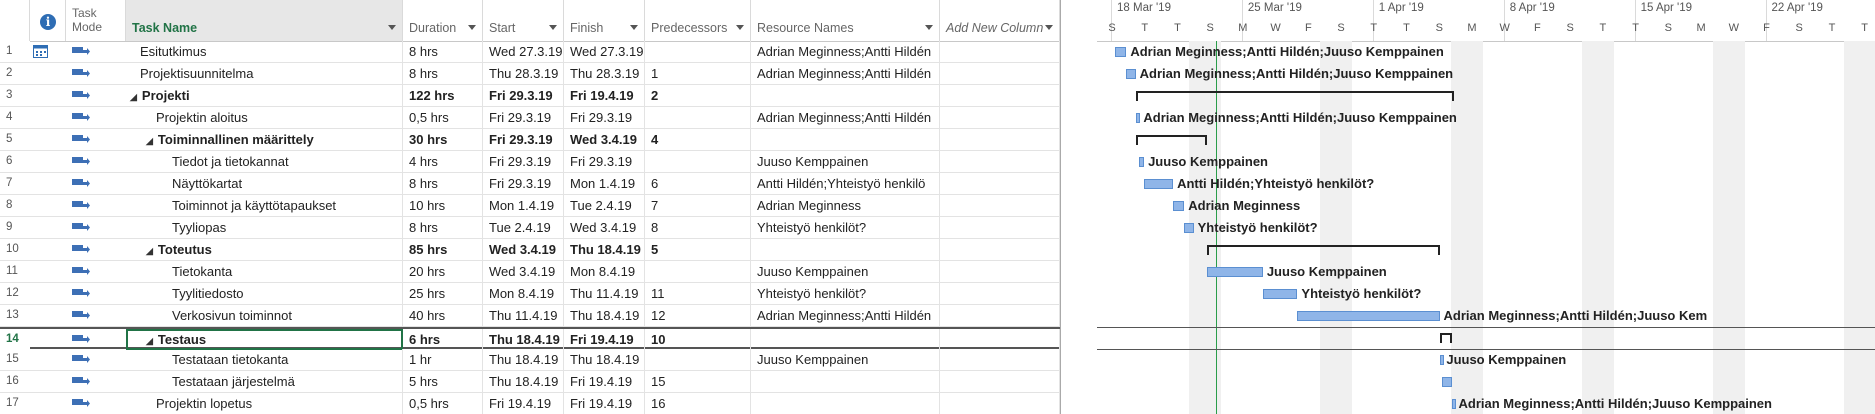 Image resolution: width=1875 pixels, height=414 pixels. What do you see at coordinates (264, 227) in the screenshot?
I see `task-name-cell: Tyyliopas` at bounding box center [264, 227].